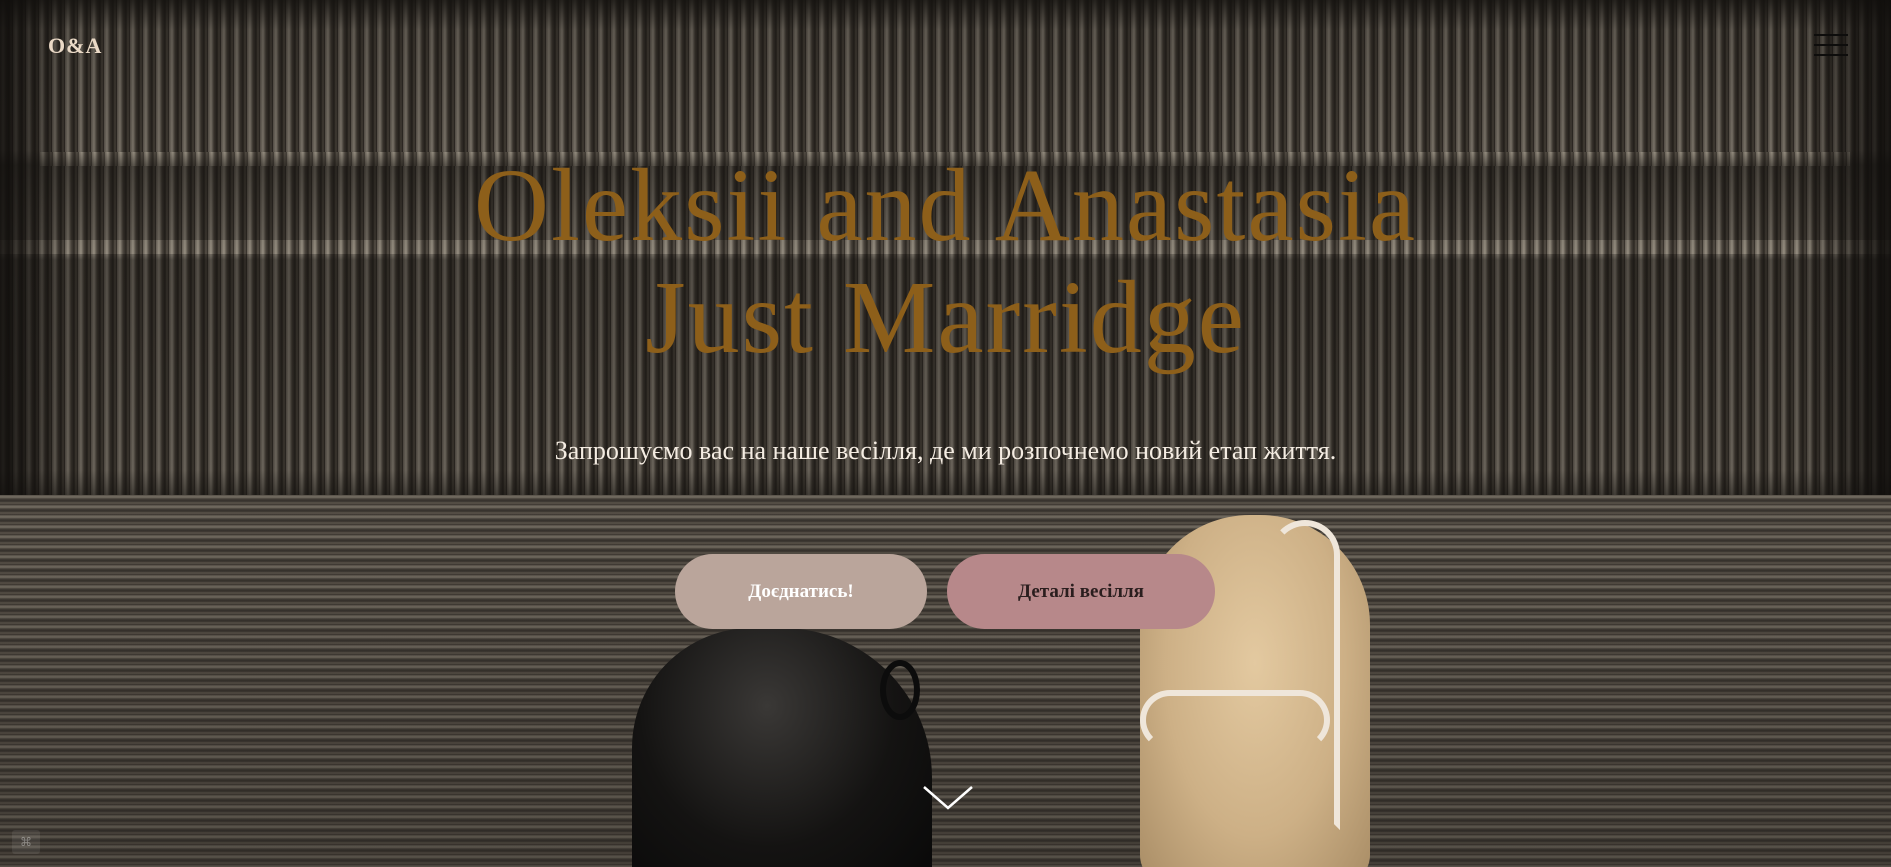 The image size is (1891, 867). What do you see at coordinates (1305, 675) in the screenshot?
I see `heel-strap-image` at bounding box center [1305, 675].